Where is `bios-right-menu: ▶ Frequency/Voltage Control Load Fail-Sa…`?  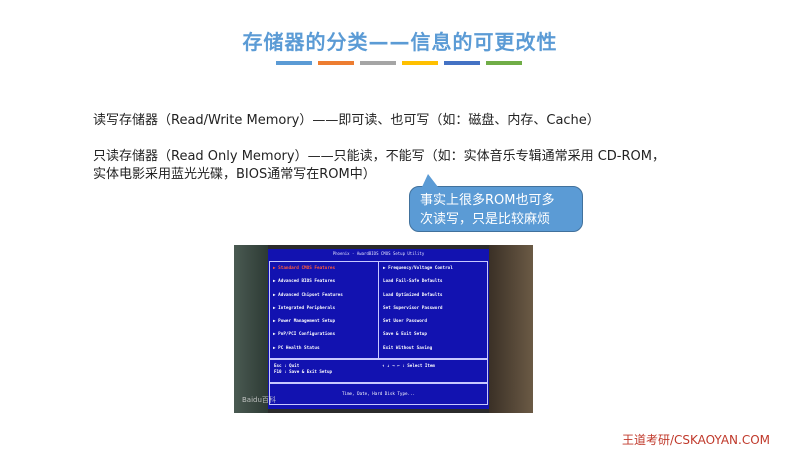 bios-right-menu: ▶ Frequency/Voltage Control Load Fail-Sa… is located at coordinates (418, 312).